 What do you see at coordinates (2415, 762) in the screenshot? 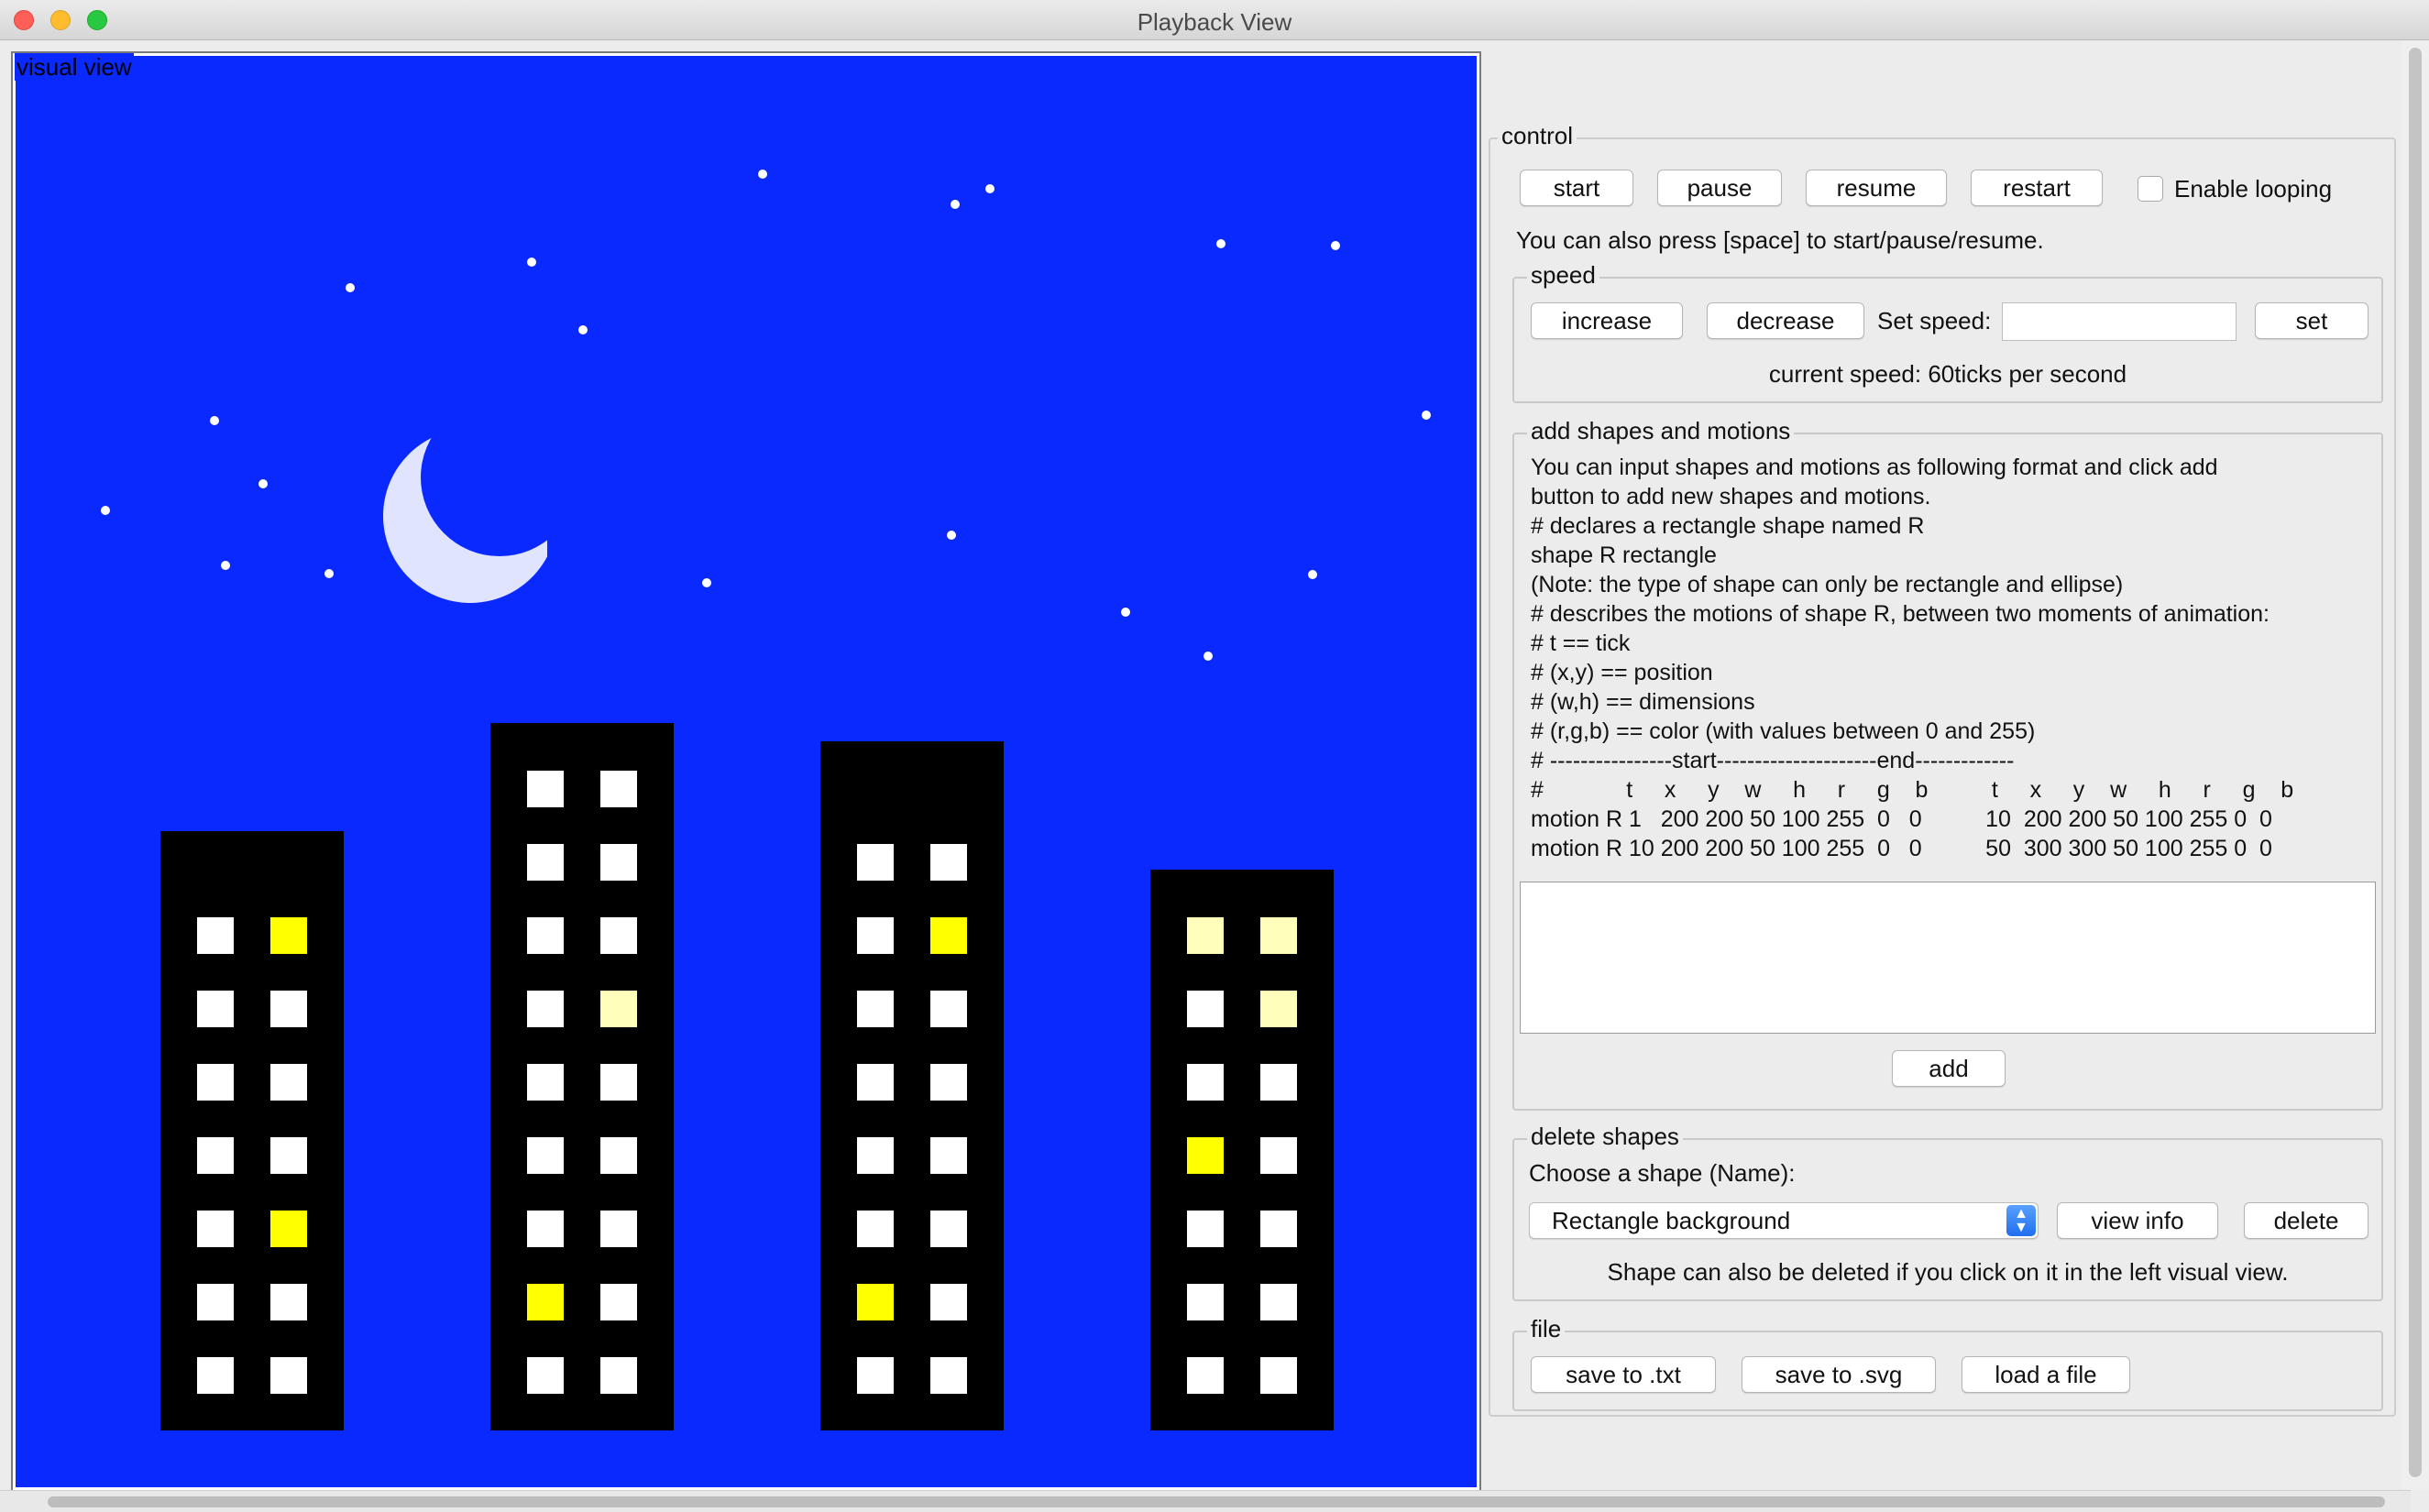
I see `vertical-scroll-thumb` at bounding box center [2415, 762].